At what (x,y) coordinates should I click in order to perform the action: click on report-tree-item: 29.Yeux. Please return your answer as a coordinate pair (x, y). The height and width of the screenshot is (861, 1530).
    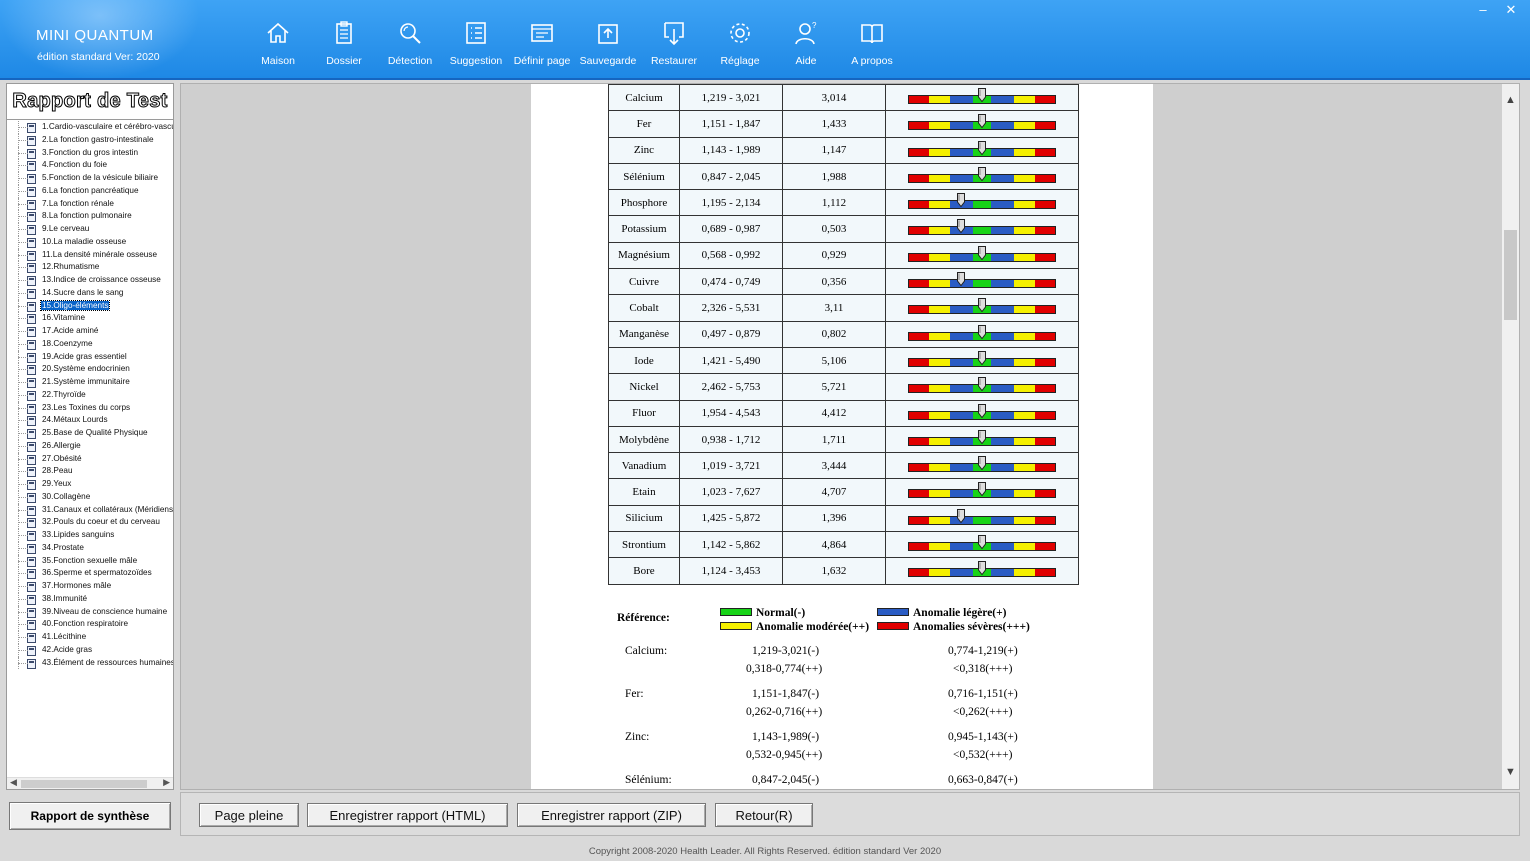
    Looking at the image, I should click on (90, 484).